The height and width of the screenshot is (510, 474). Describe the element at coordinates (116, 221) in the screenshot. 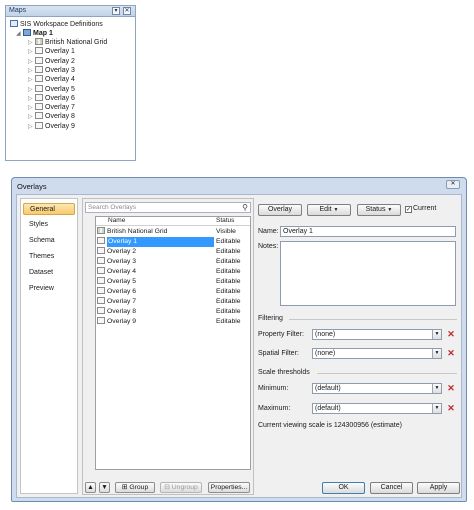

I see `column-header-name: Name` at that location.